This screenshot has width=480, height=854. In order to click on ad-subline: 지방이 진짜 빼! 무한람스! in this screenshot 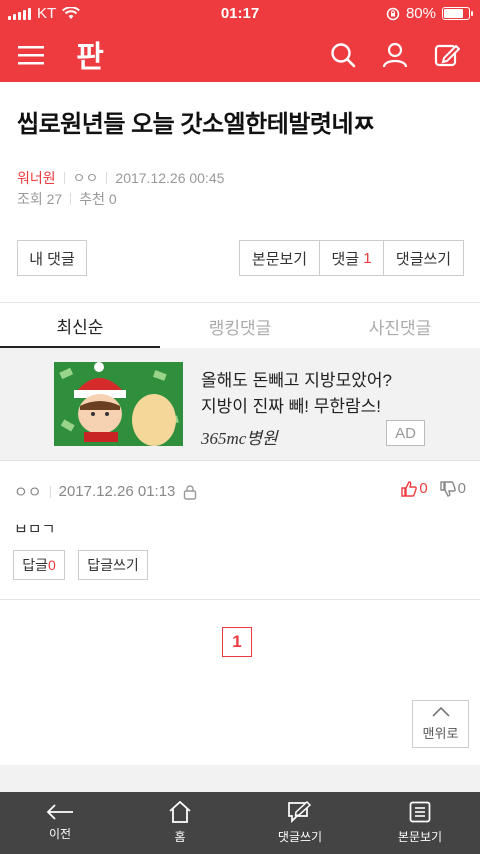, I will do `click(291, 406)`.